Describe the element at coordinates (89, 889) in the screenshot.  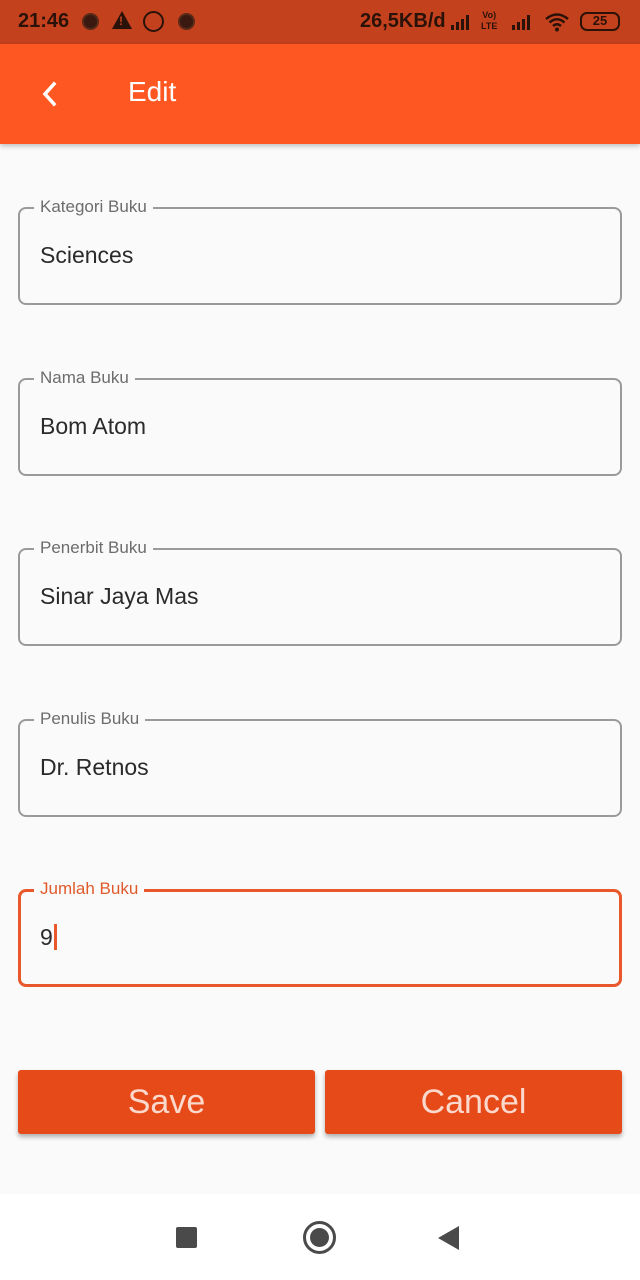
I see `field-label: Jumlah Buku` at that location.